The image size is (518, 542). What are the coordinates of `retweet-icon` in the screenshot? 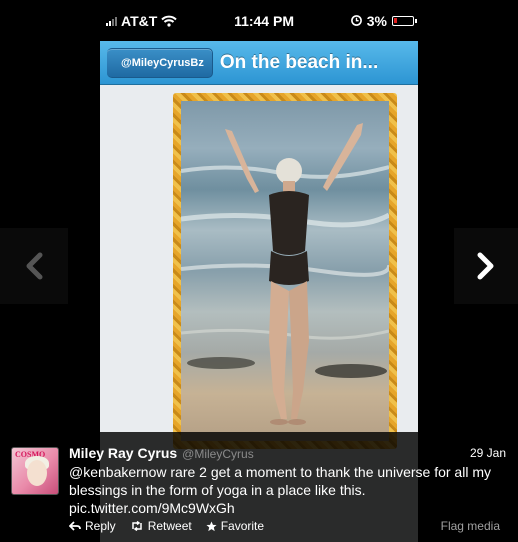 It's located at (136, 526).